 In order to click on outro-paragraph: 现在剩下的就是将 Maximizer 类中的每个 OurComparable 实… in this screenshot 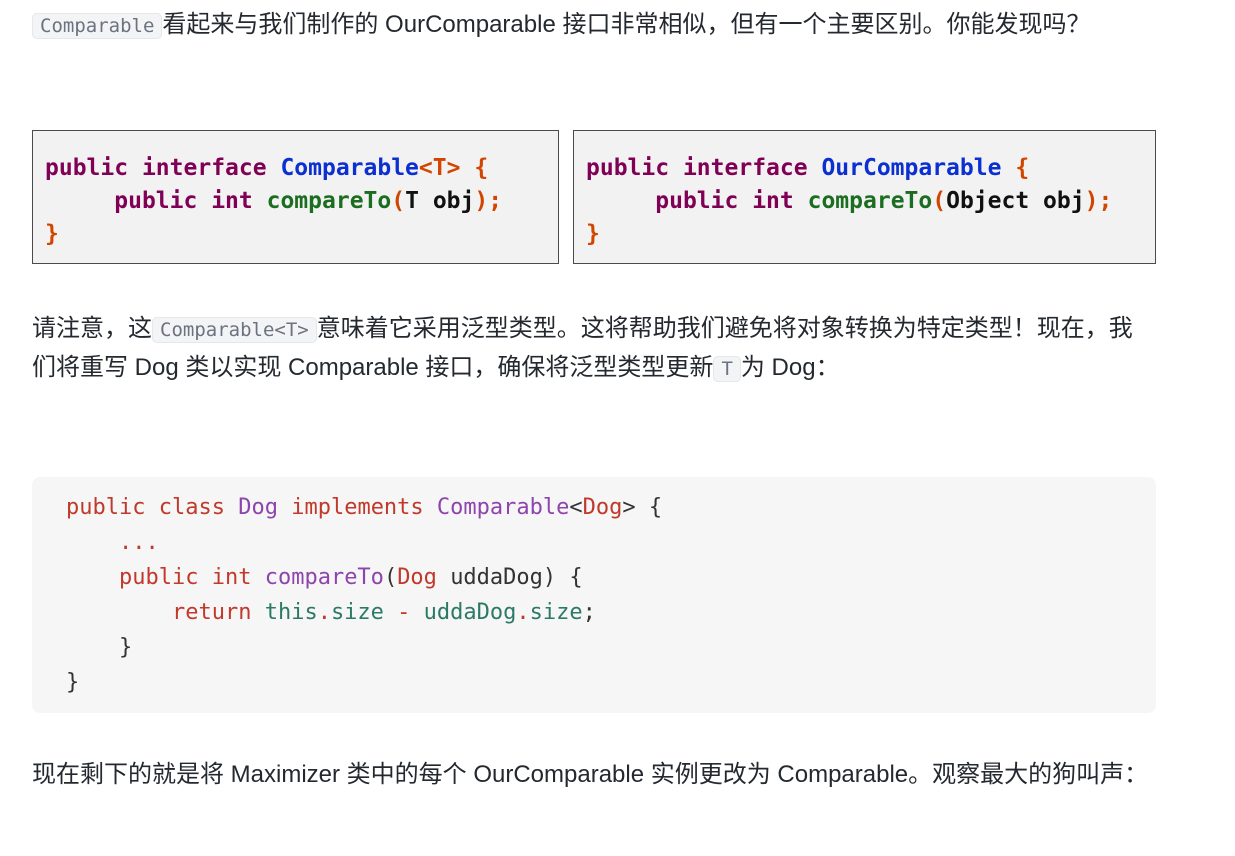, I will do `click(590, 774)`.